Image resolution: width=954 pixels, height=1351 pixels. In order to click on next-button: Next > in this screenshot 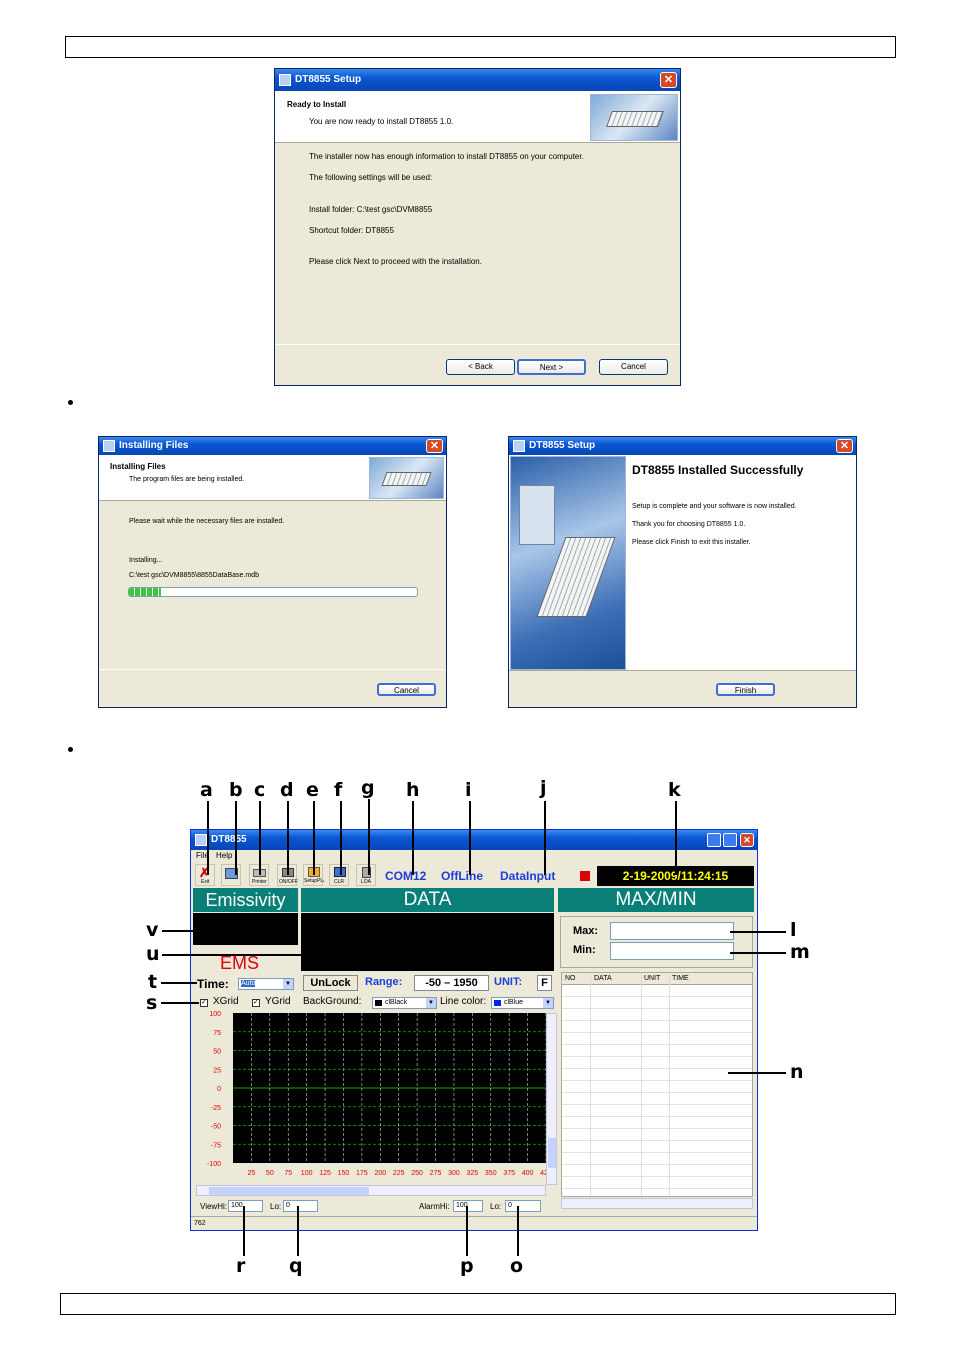, I will do `click(551, 367)`.